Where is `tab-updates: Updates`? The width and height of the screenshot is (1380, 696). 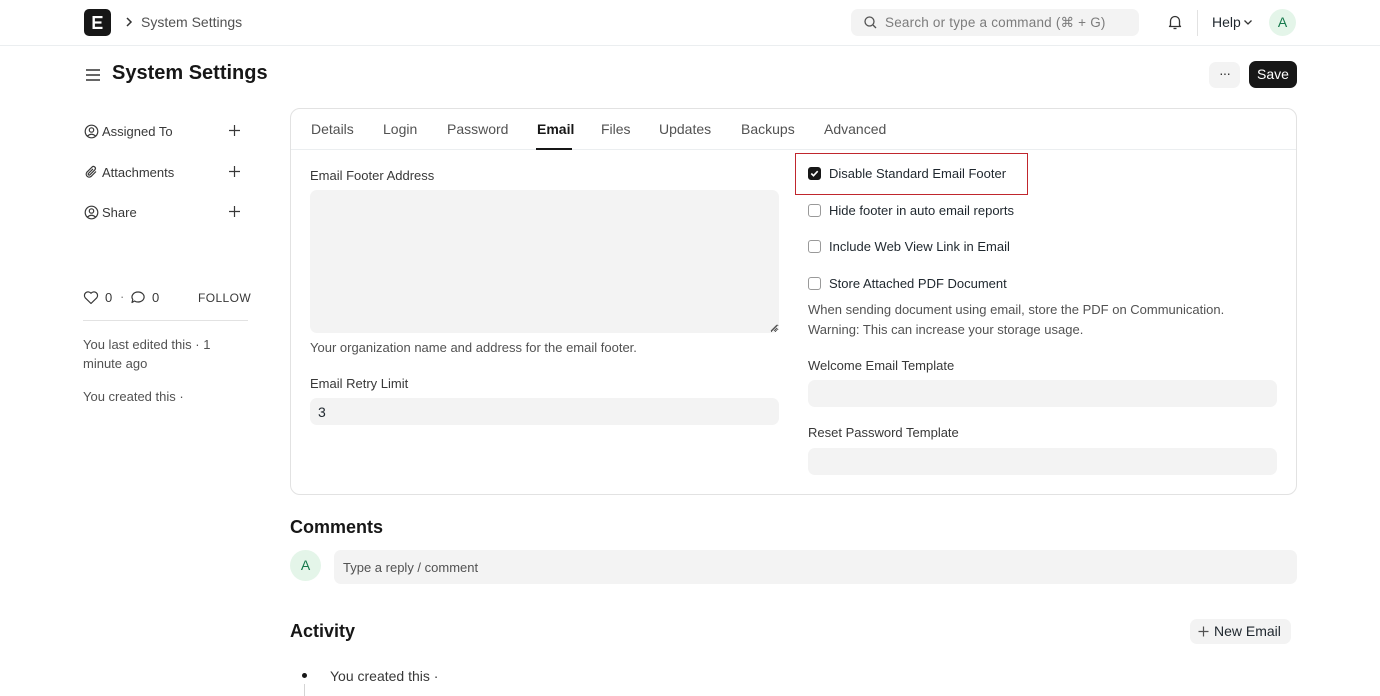
tab-updates: Updates is located at coordinates (685, 129).